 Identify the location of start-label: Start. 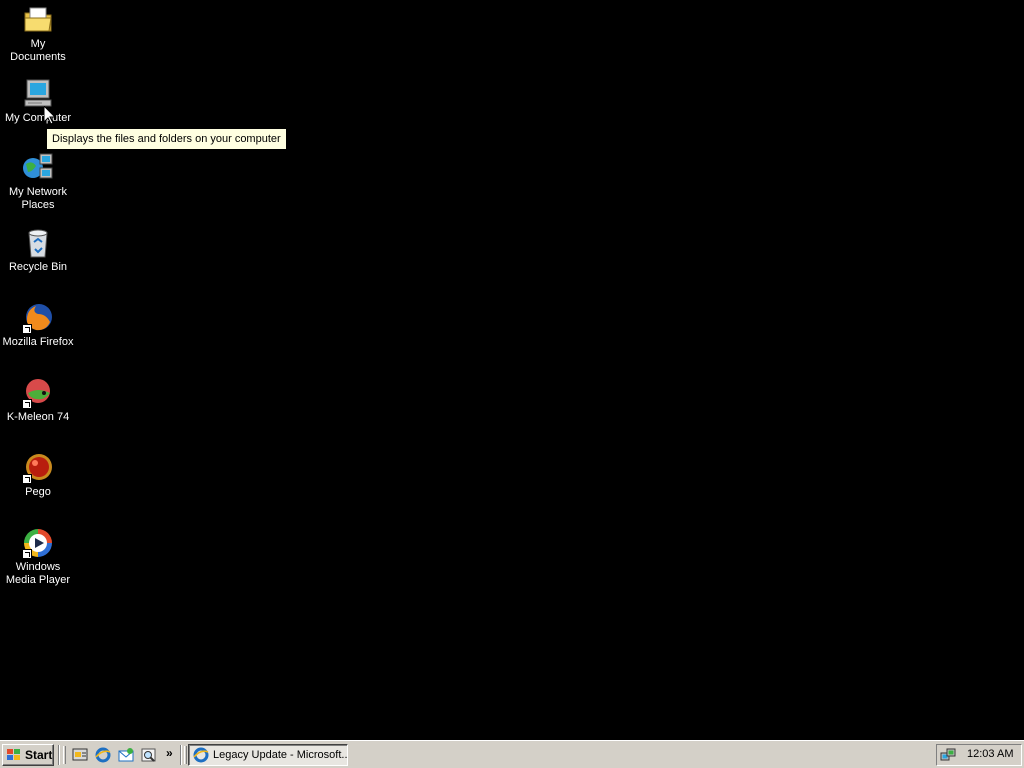
(39, 755).